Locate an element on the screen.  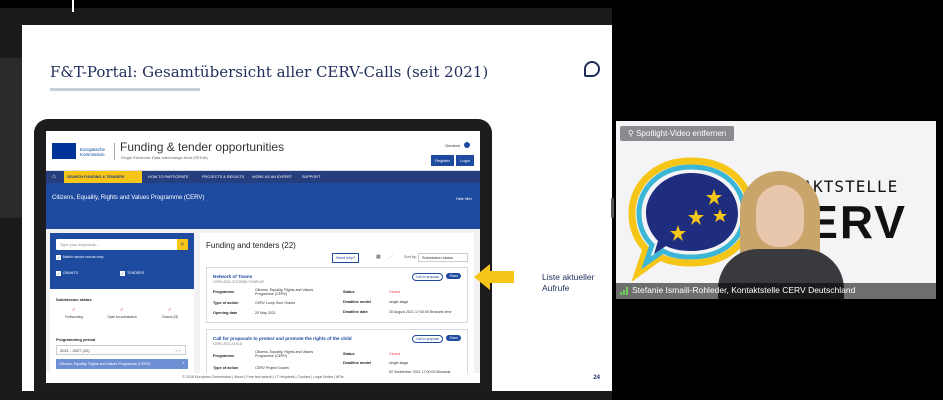
nav-work-as-expert: WORK AS AN EXPERT is located at coordinates (272, 177).